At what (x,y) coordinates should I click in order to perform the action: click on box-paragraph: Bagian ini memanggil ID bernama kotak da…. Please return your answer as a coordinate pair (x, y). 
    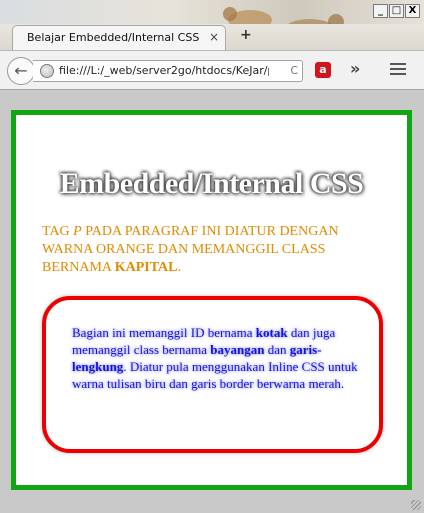
    Looking at the image, I should click on (217, 358).